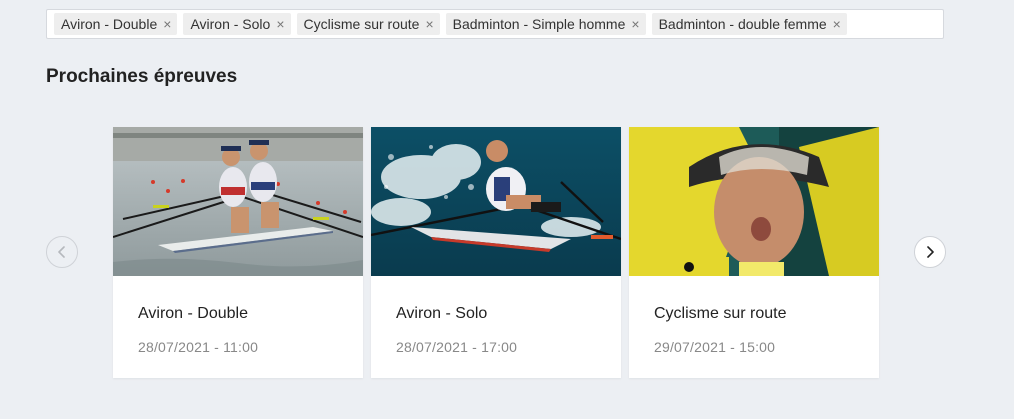  I want to click on event-card: Cyclisme sur route 29/07/2021 - 15:00, so click(754, 252).